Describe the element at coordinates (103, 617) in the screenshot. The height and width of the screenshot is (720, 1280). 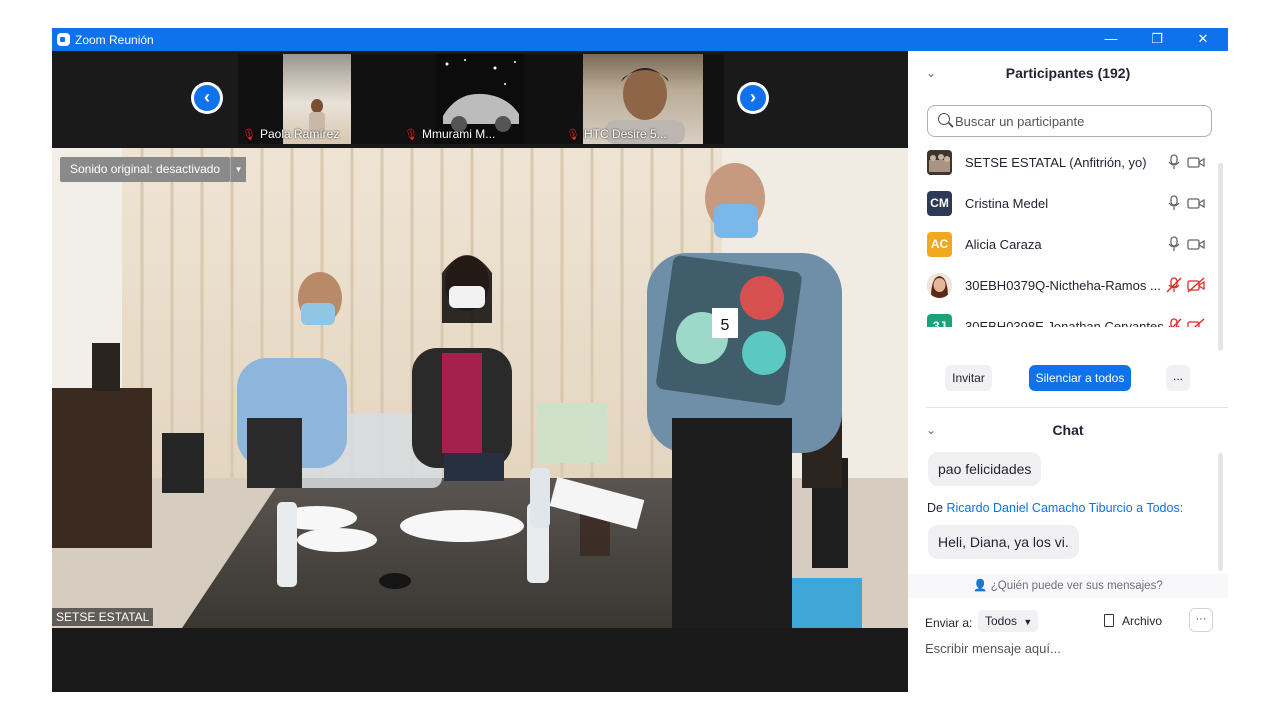
I see `speaker-name-label: SETSE ESTATAL` at that location.